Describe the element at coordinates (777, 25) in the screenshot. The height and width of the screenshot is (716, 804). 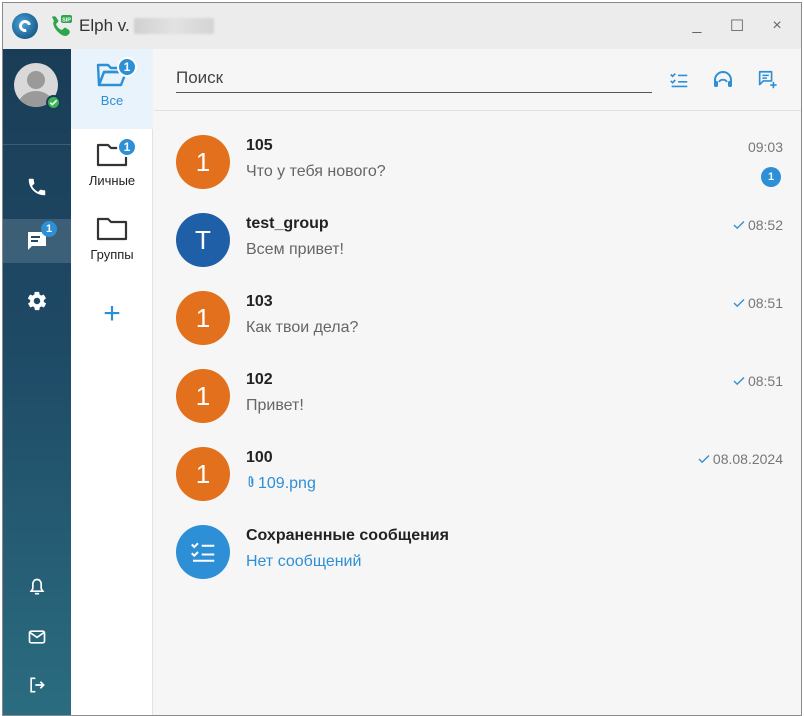
I see `close-button: ×` at that location.